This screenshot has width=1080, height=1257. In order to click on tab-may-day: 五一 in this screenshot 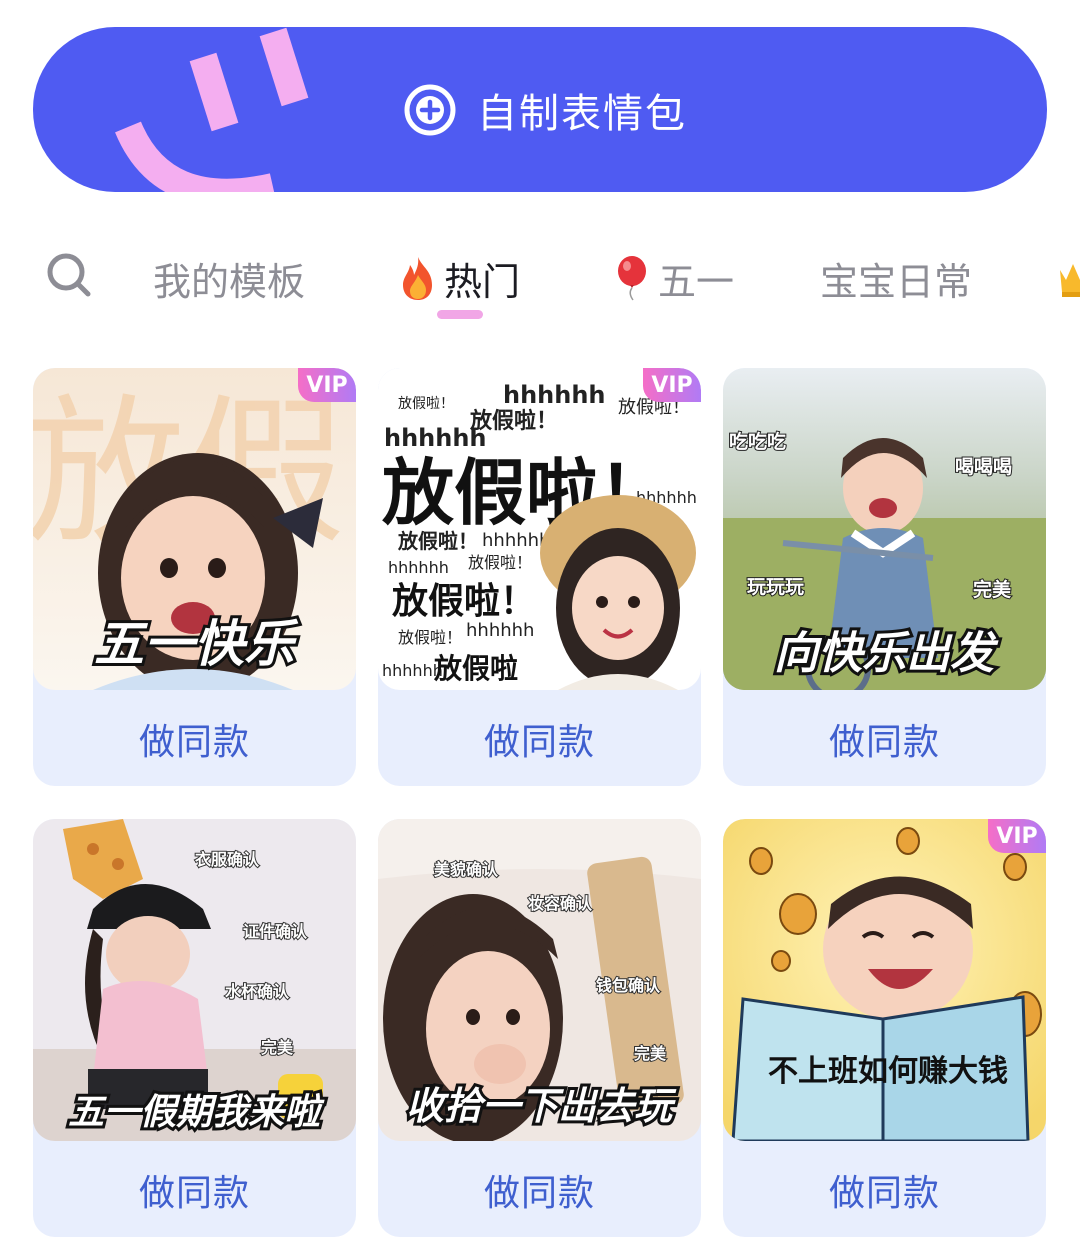, I will do `click(673, 278)`.